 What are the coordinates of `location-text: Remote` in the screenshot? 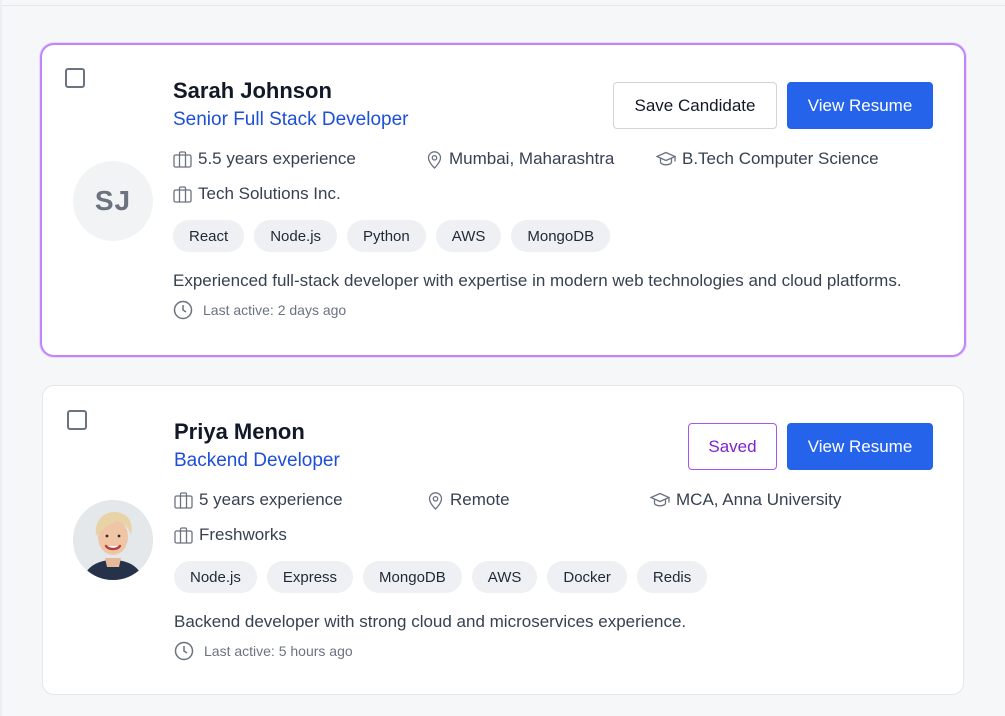 It's located at (480, 499).